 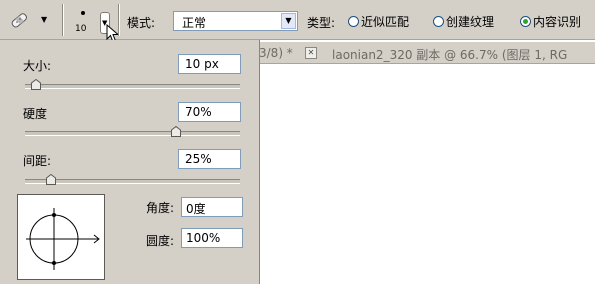 I want to click on angle-input-value: 0度, so click(x=196, y=209).